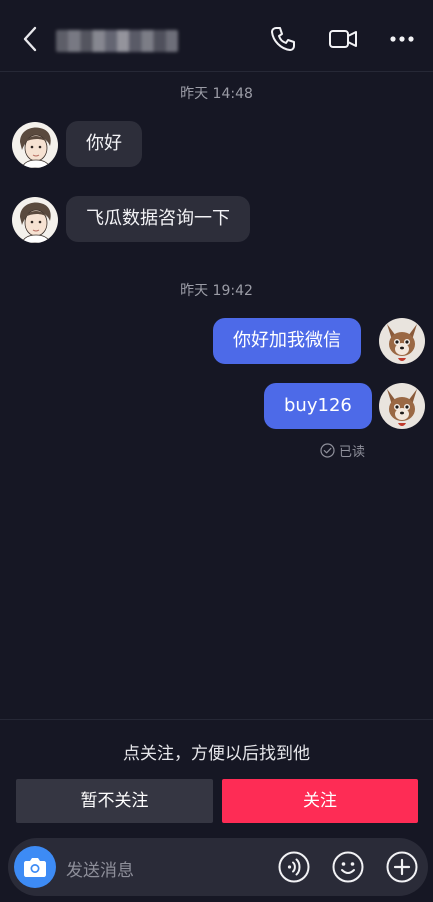 This screenshot has width=433, height=902. Describe the element at coordinates (216, 36) in the screenshot. I see `top-bar: ████████` at that location.